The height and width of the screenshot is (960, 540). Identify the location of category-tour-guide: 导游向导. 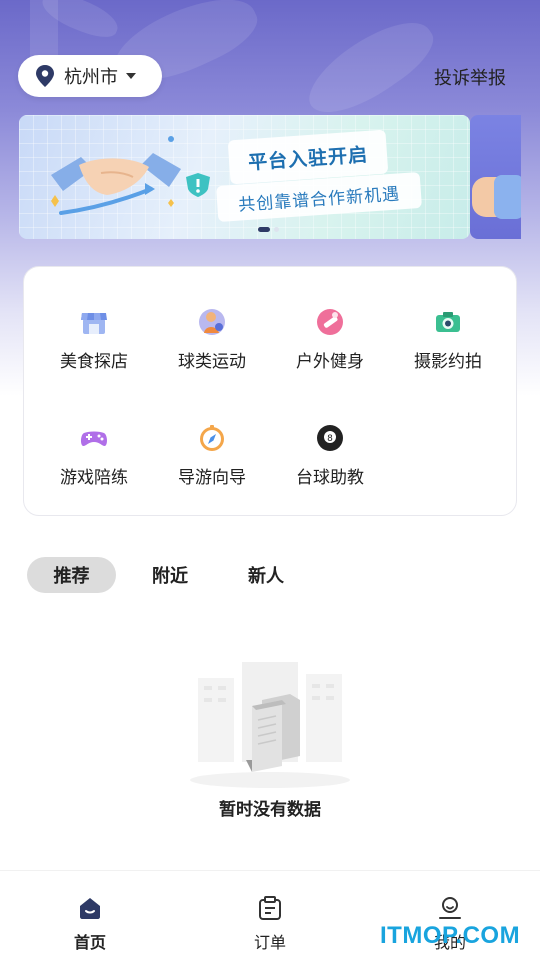
(212, 455).